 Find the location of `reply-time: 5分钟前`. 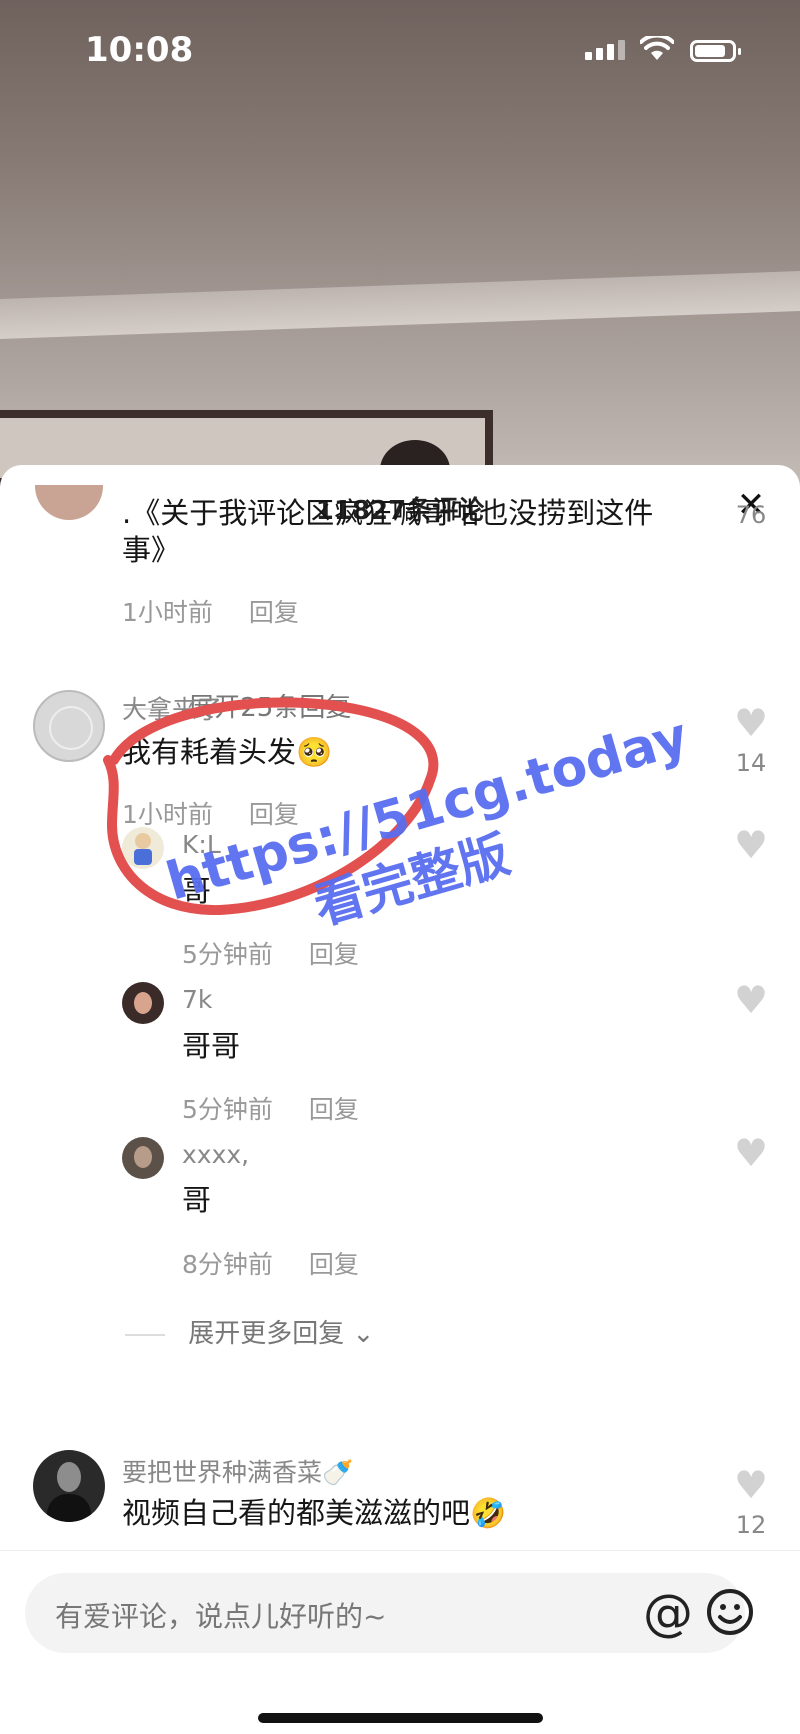

reply-time: 5分钟前 is located at coordinates (227, 1109).